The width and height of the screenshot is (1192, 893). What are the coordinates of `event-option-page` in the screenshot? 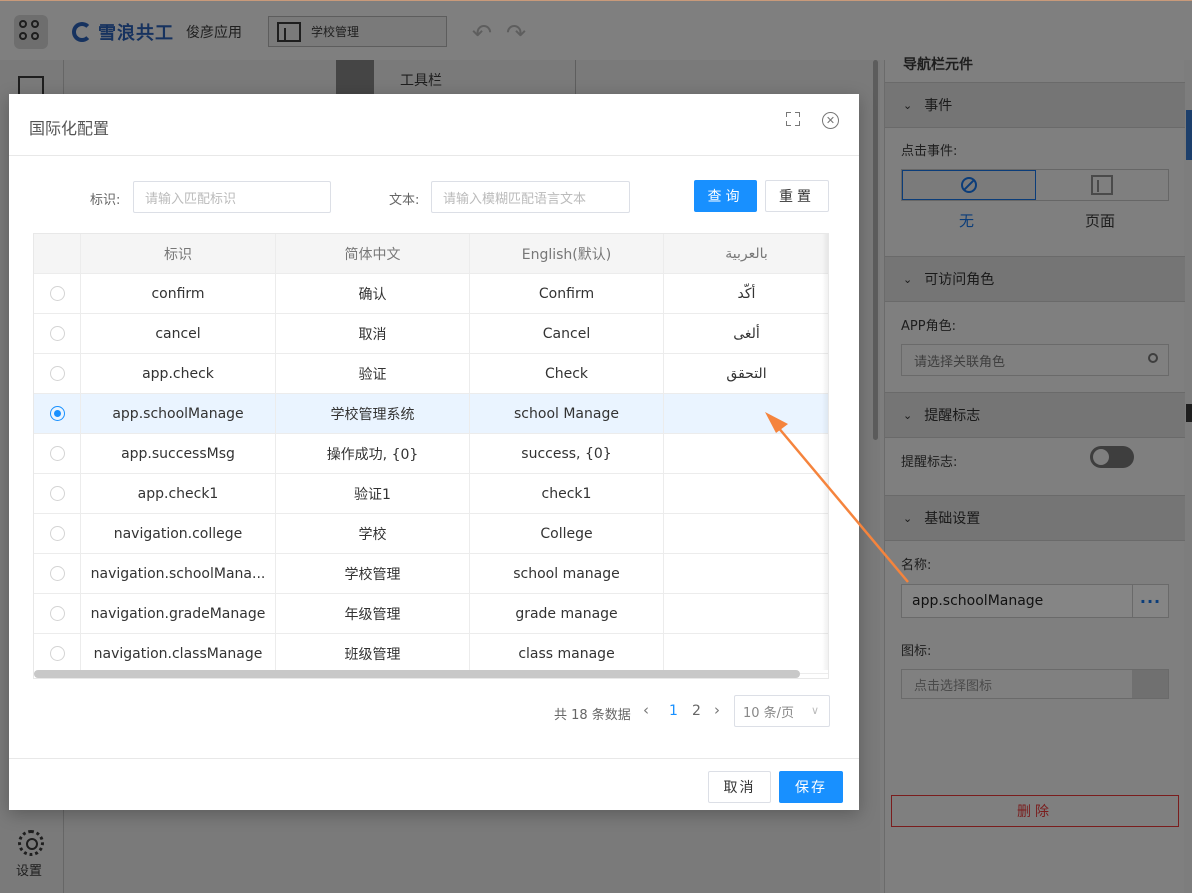 It's located at (1102, 185).